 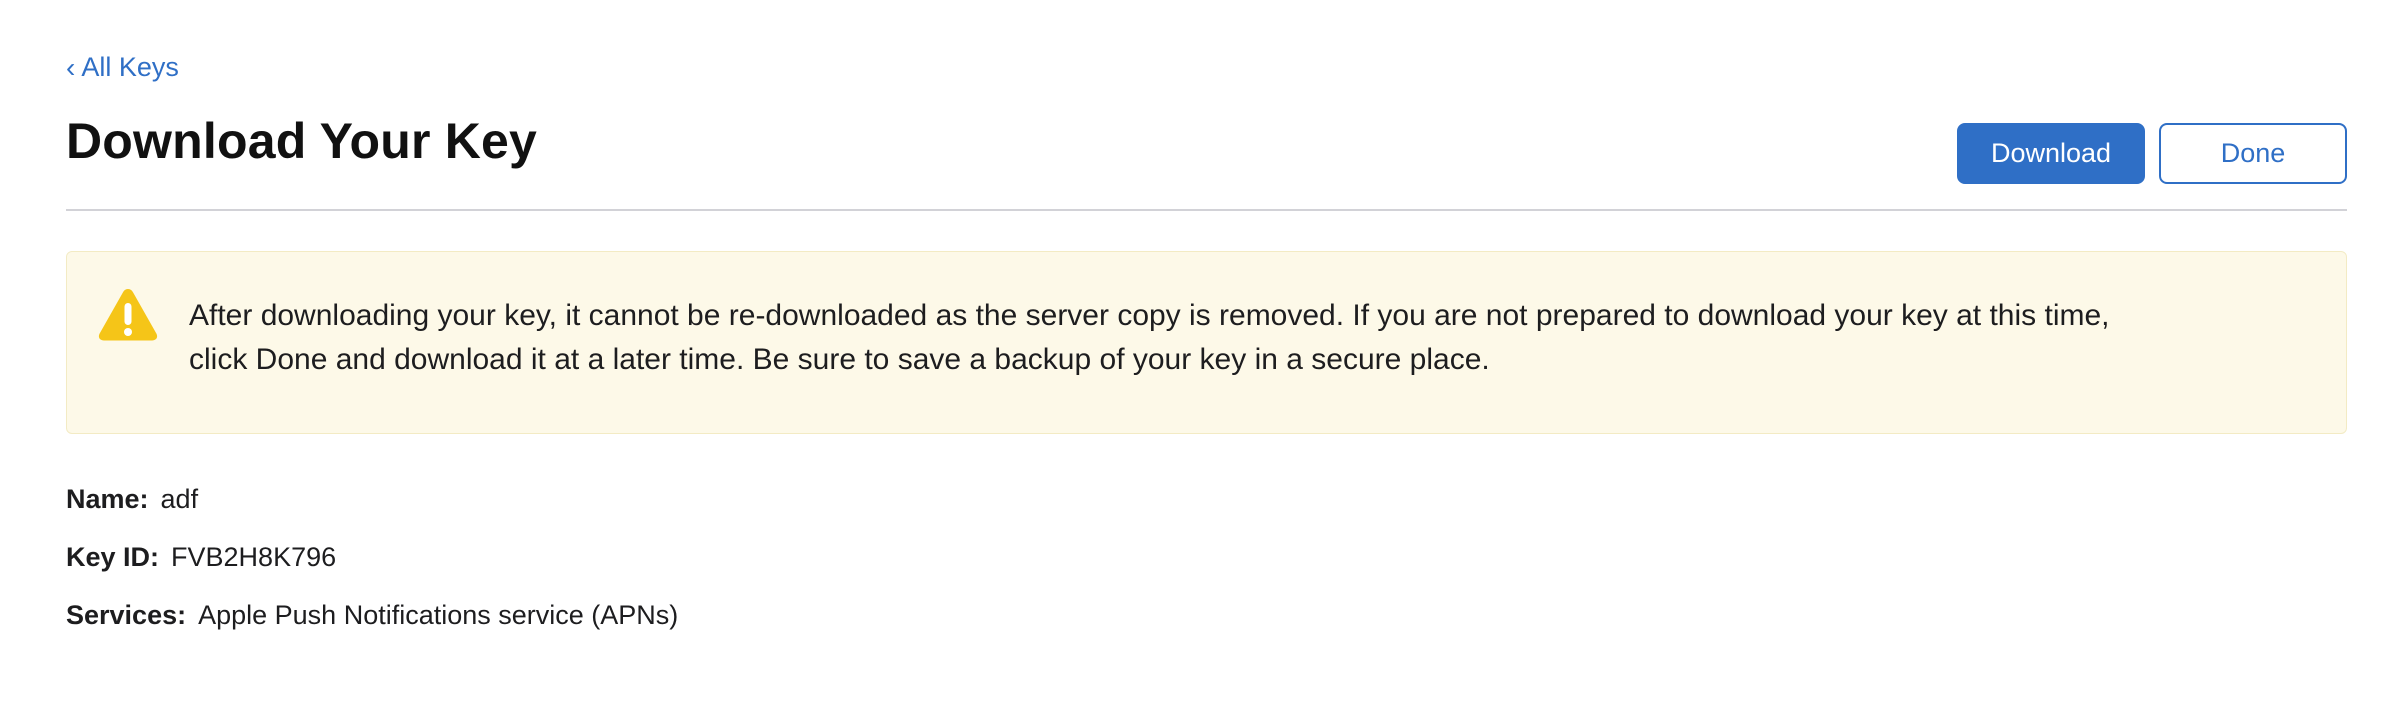 What do you see at coordinates (128, 315) in the screenshot?
I see `warning-triangle-icon` at bounding box center [128, 315].